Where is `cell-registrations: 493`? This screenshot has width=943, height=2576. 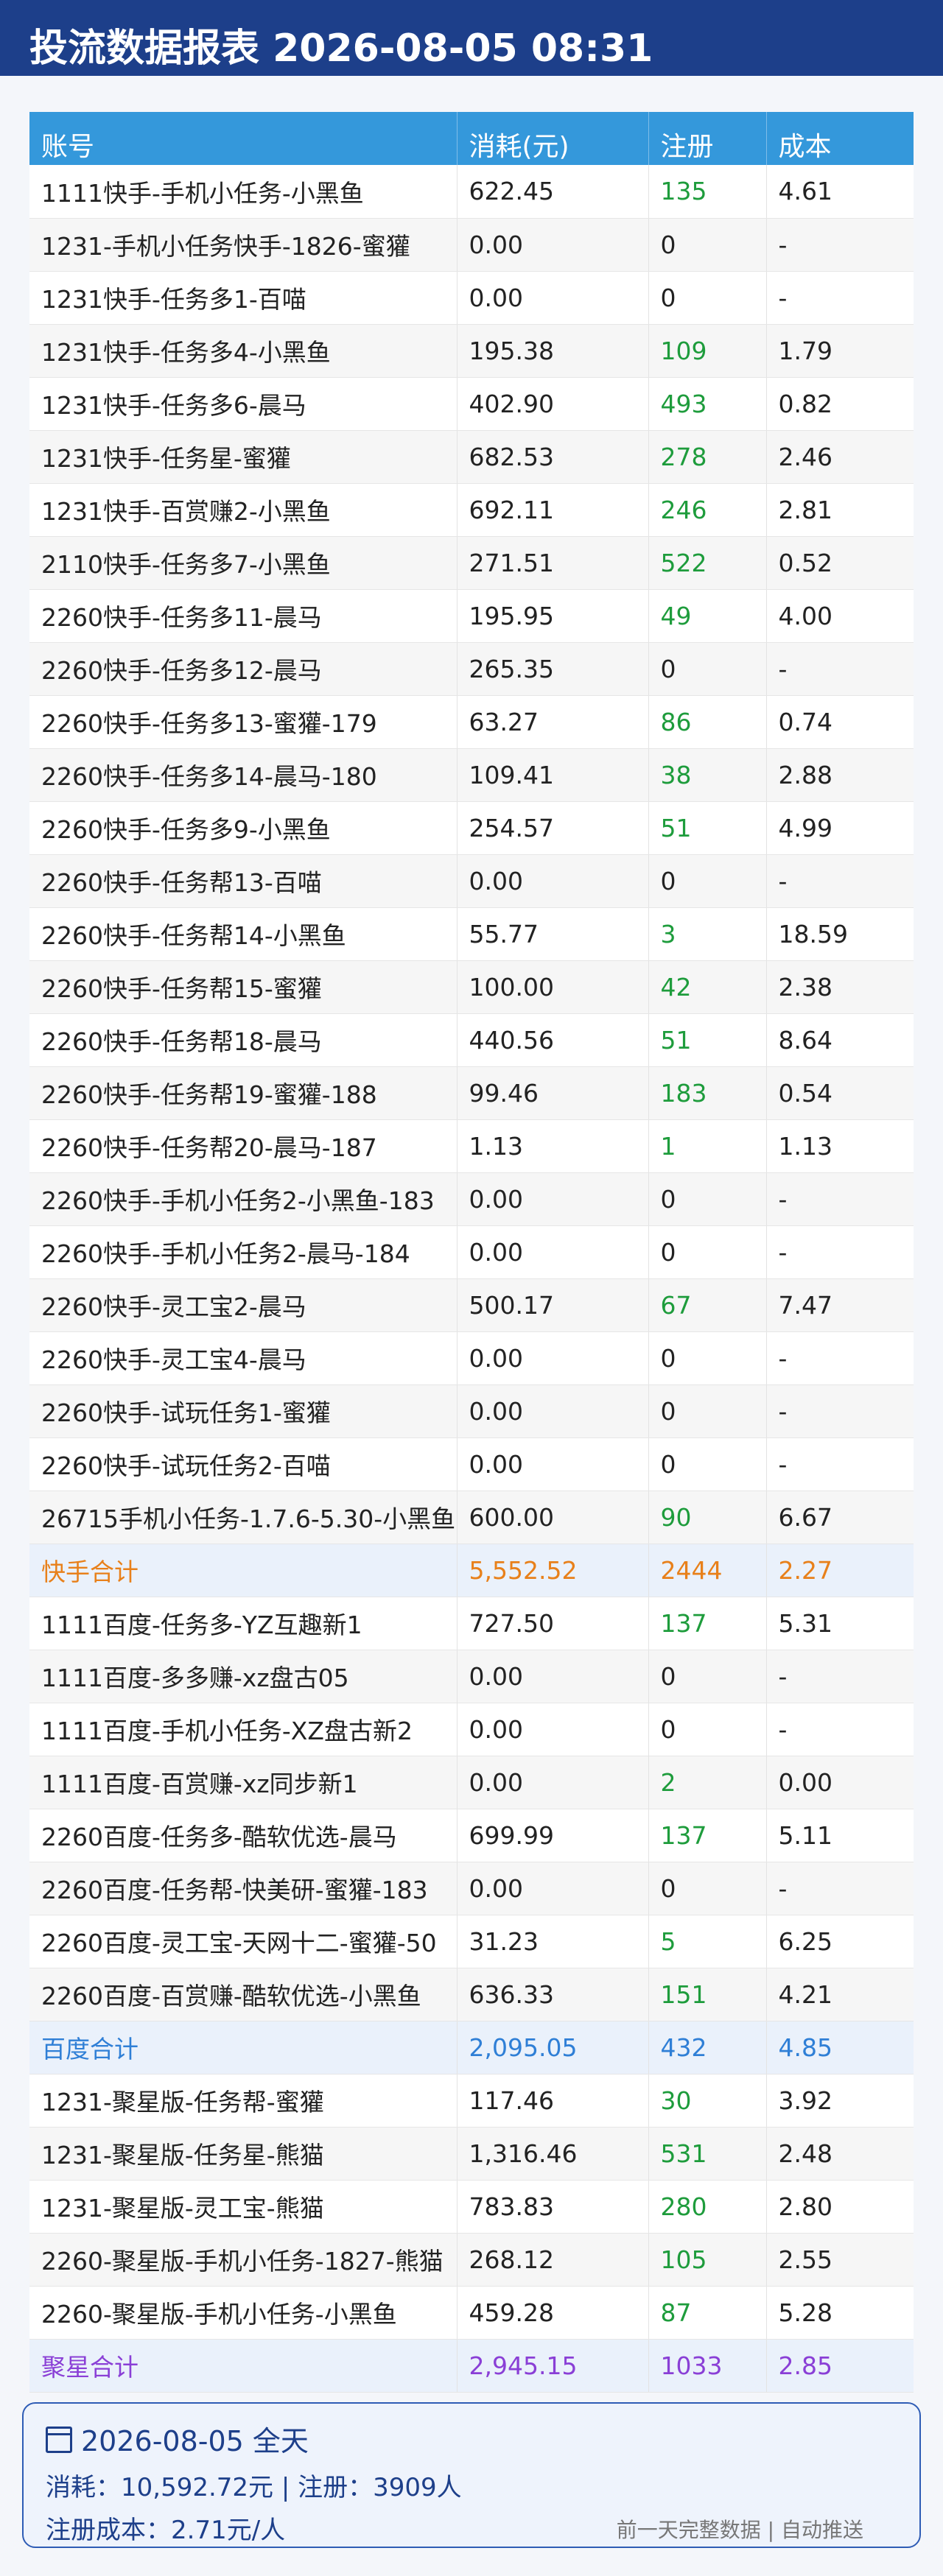 cell-registrations: 493 is located at coordinates (707, 404).